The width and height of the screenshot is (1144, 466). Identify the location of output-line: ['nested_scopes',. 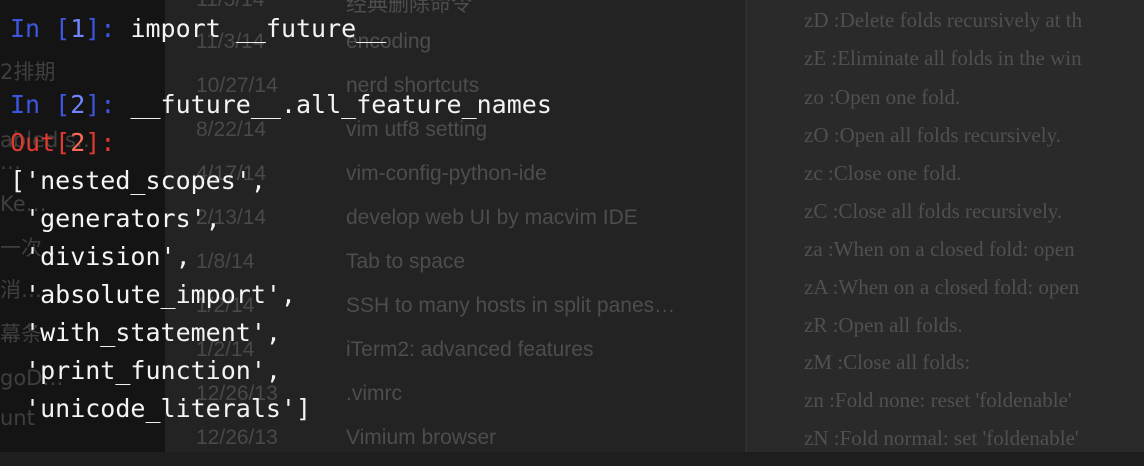
(138, 180).